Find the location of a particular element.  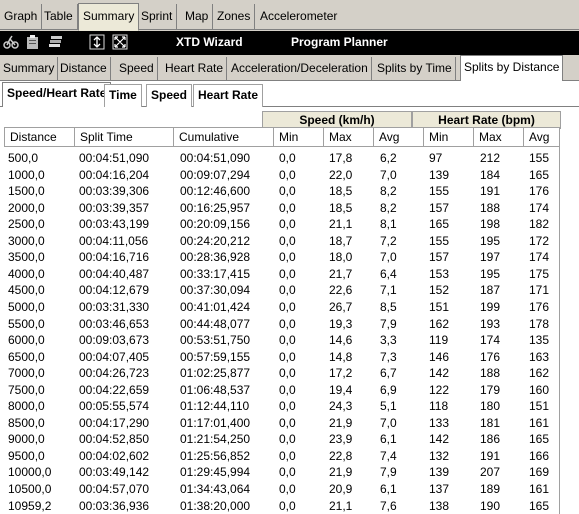

cell-hr-max: 191 is located at coordinates (490, 191).